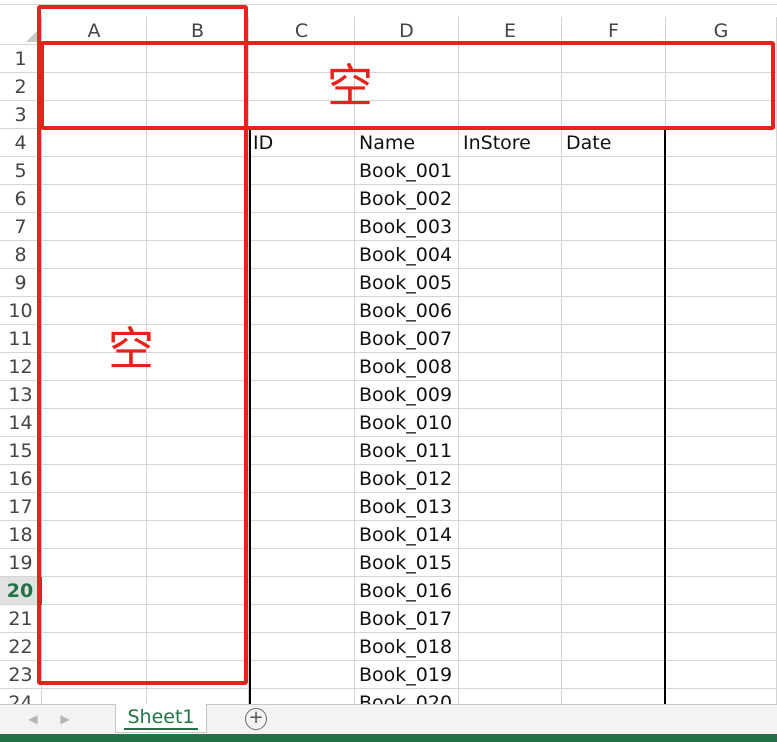  I want to click on plus-circle-icon: +, so click(256, 719).